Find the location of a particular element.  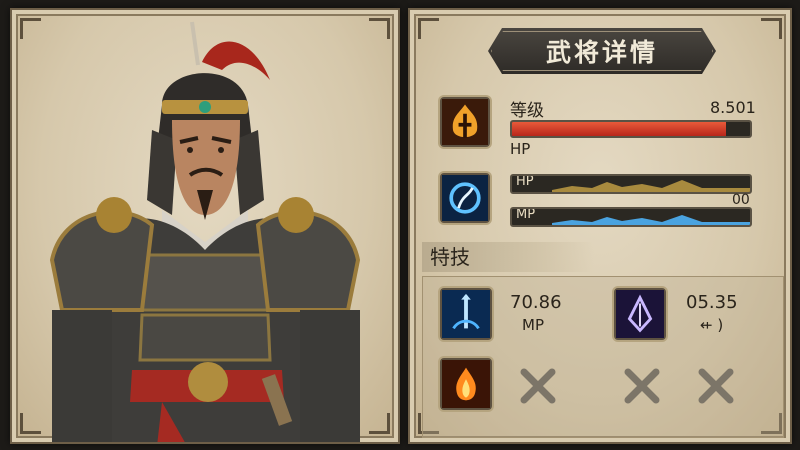

skill1-sub: MP is located at coordinates (533, 325).